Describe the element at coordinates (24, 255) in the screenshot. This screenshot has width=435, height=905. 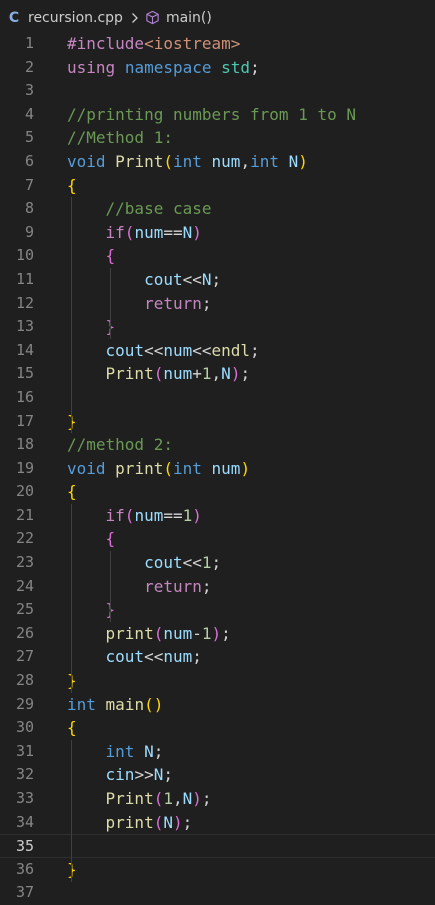
I see `line-number: 10` at that location.